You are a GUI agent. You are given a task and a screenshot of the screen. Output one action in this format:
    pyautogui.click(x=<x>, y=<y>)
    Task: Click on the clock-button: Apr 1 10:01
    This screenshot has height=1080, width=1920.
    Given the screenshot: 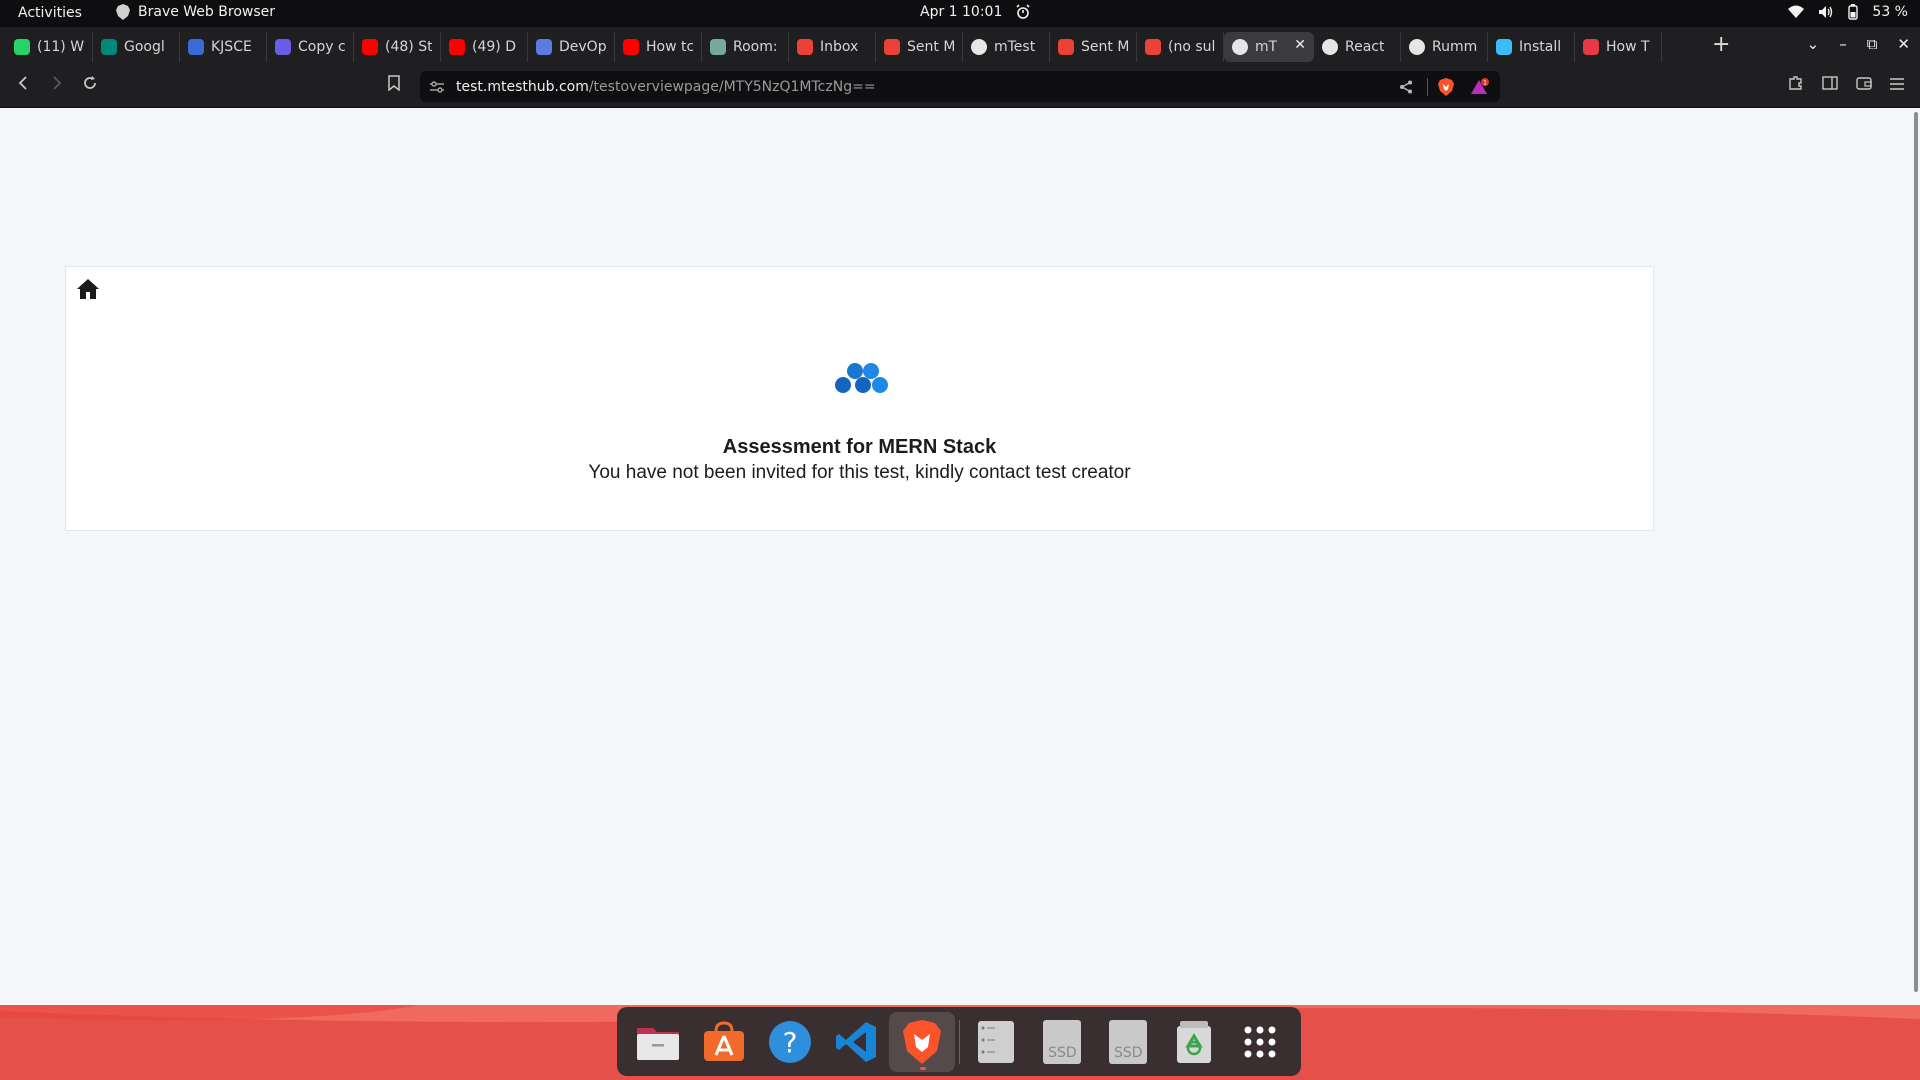 What is the action you would take?
    pyautogui.click(x=975, y=12)
    